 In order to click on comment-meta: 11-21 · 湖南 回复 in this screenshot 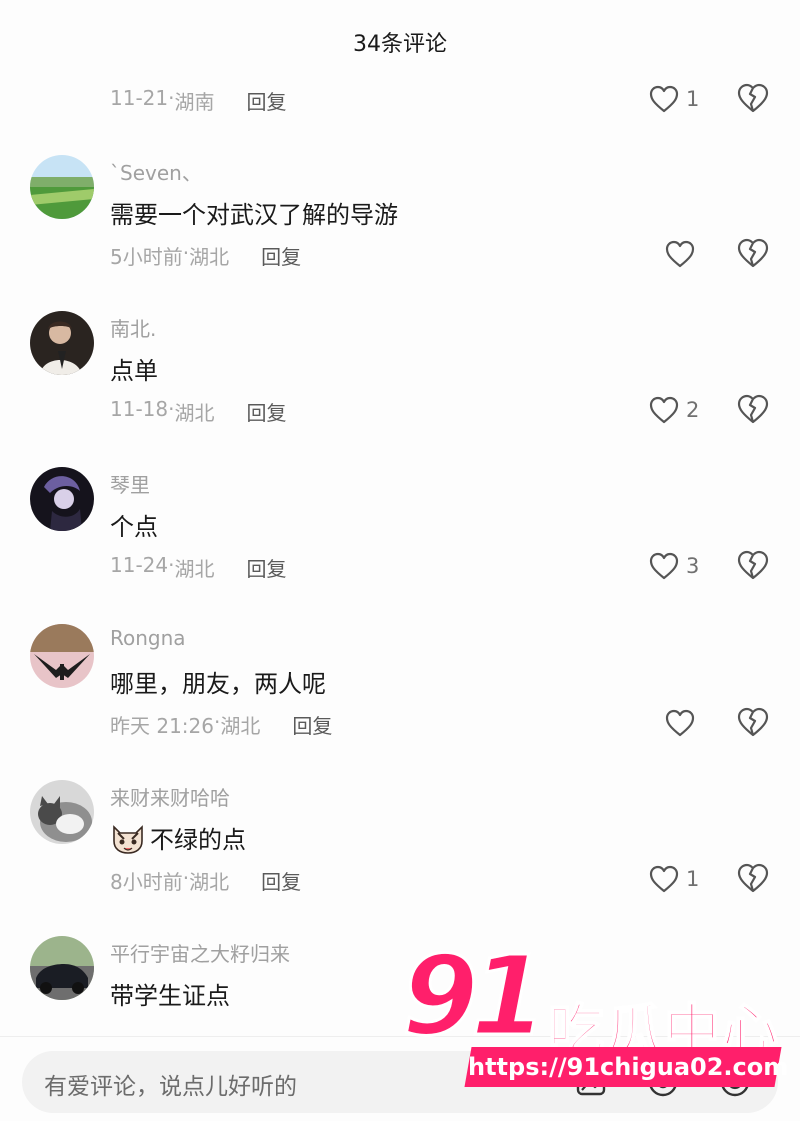, I will do `click(198, 100)`.